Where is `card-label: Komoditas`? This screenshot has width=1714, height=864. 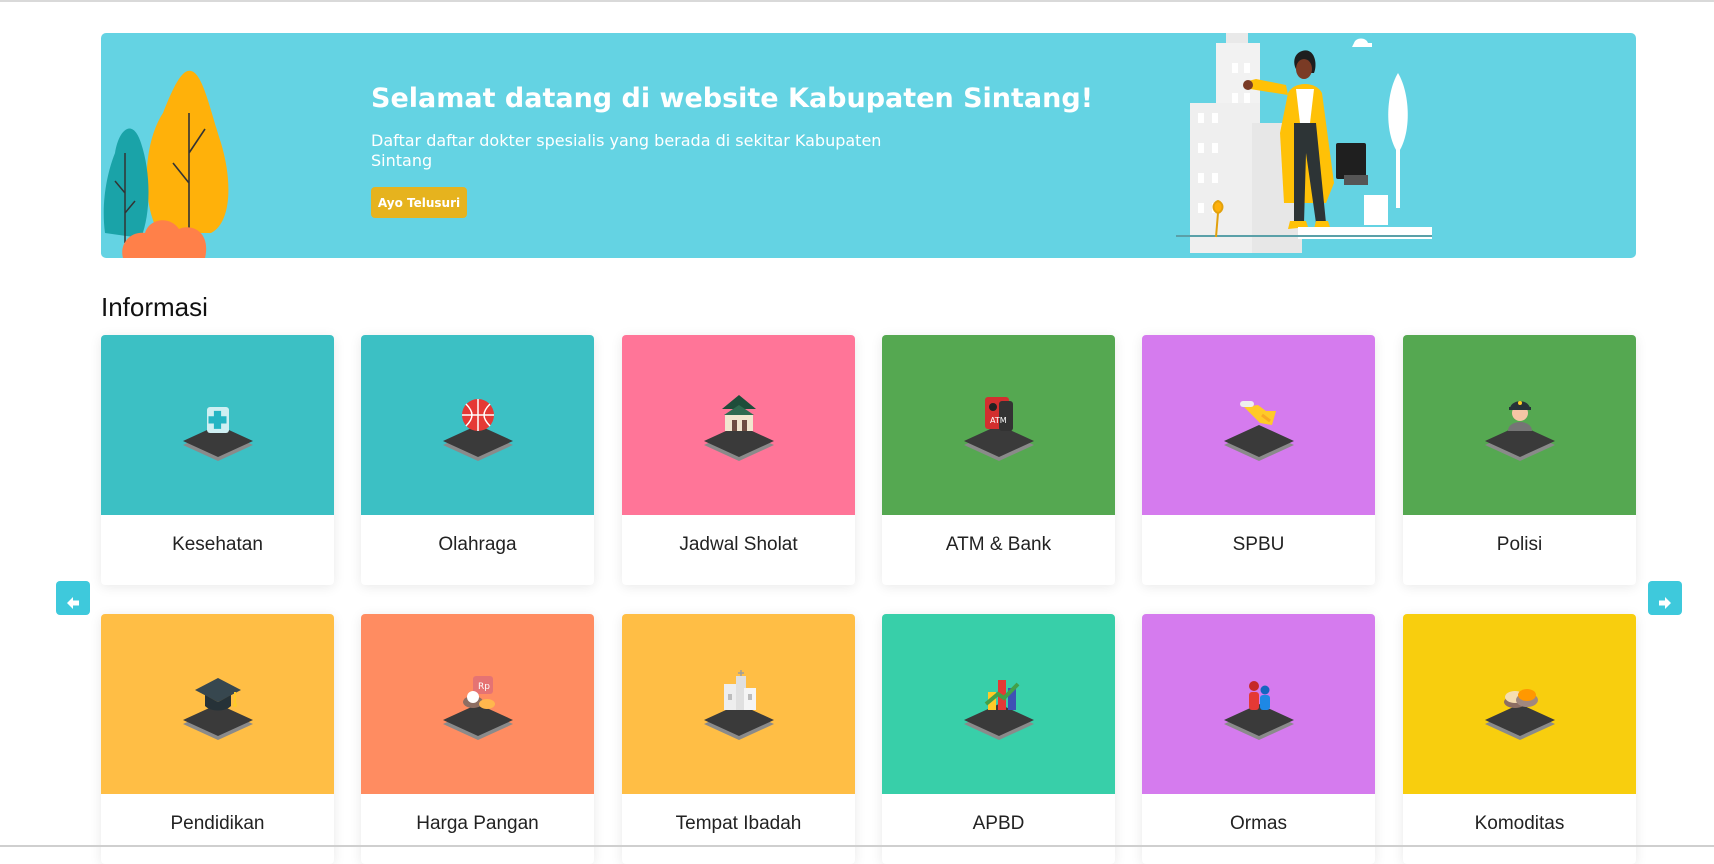 card-label: Komoditas is located at coordinates (1519, 823).